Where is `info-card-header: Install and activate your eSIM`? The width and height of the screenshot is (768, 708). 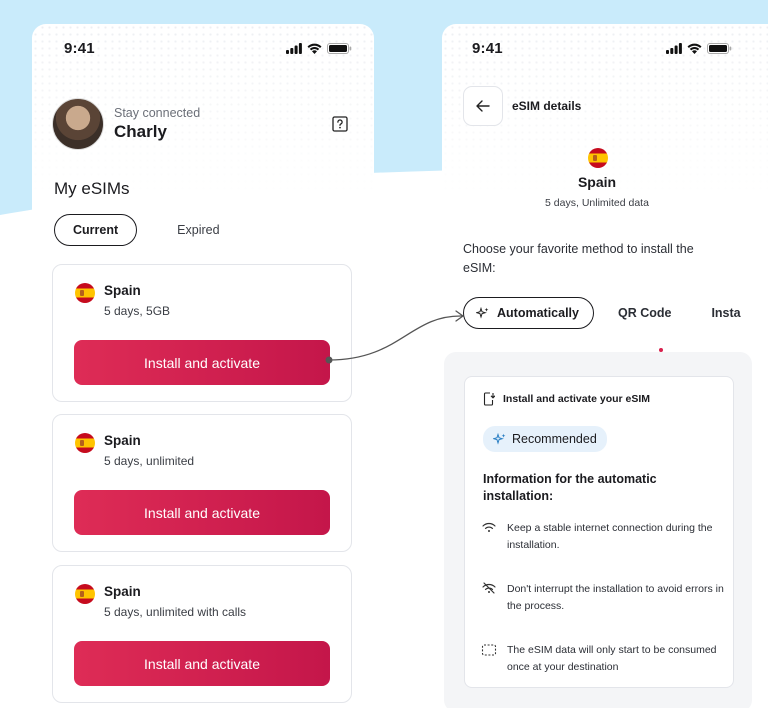 info-card-header: Install and activate your eSIM is located at coordinates (577, 399).